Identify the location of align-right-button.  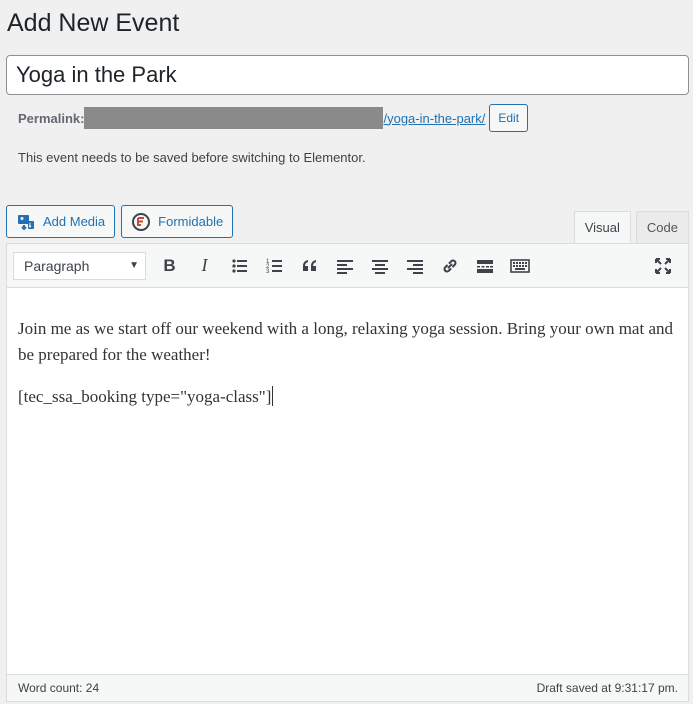
(414, 266).